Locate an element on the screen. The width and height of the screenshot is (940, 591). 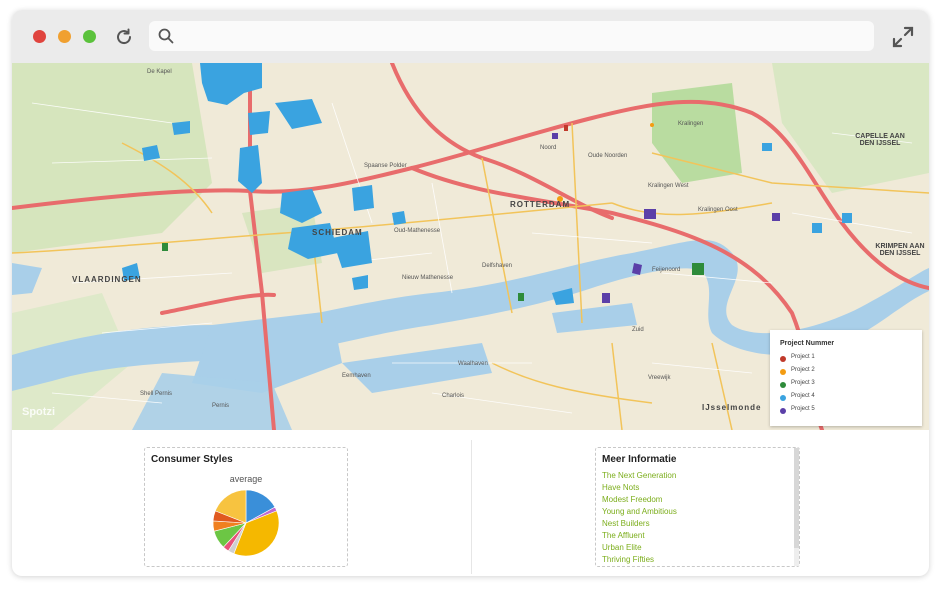
info-link: The Affluent is located at coordinates (623, 535).